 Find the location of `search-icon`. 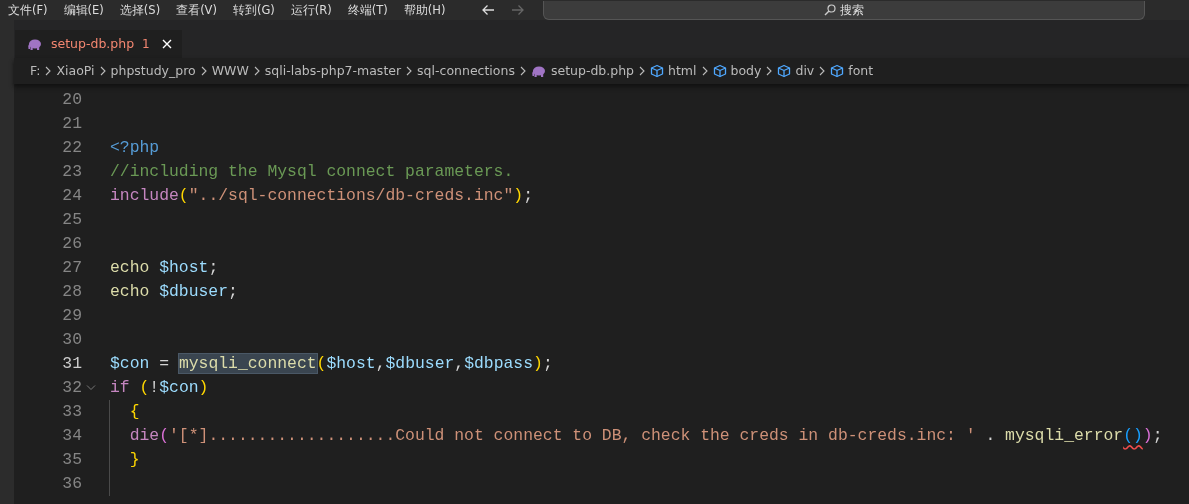

search-icon is located at coordinates (830, 9).